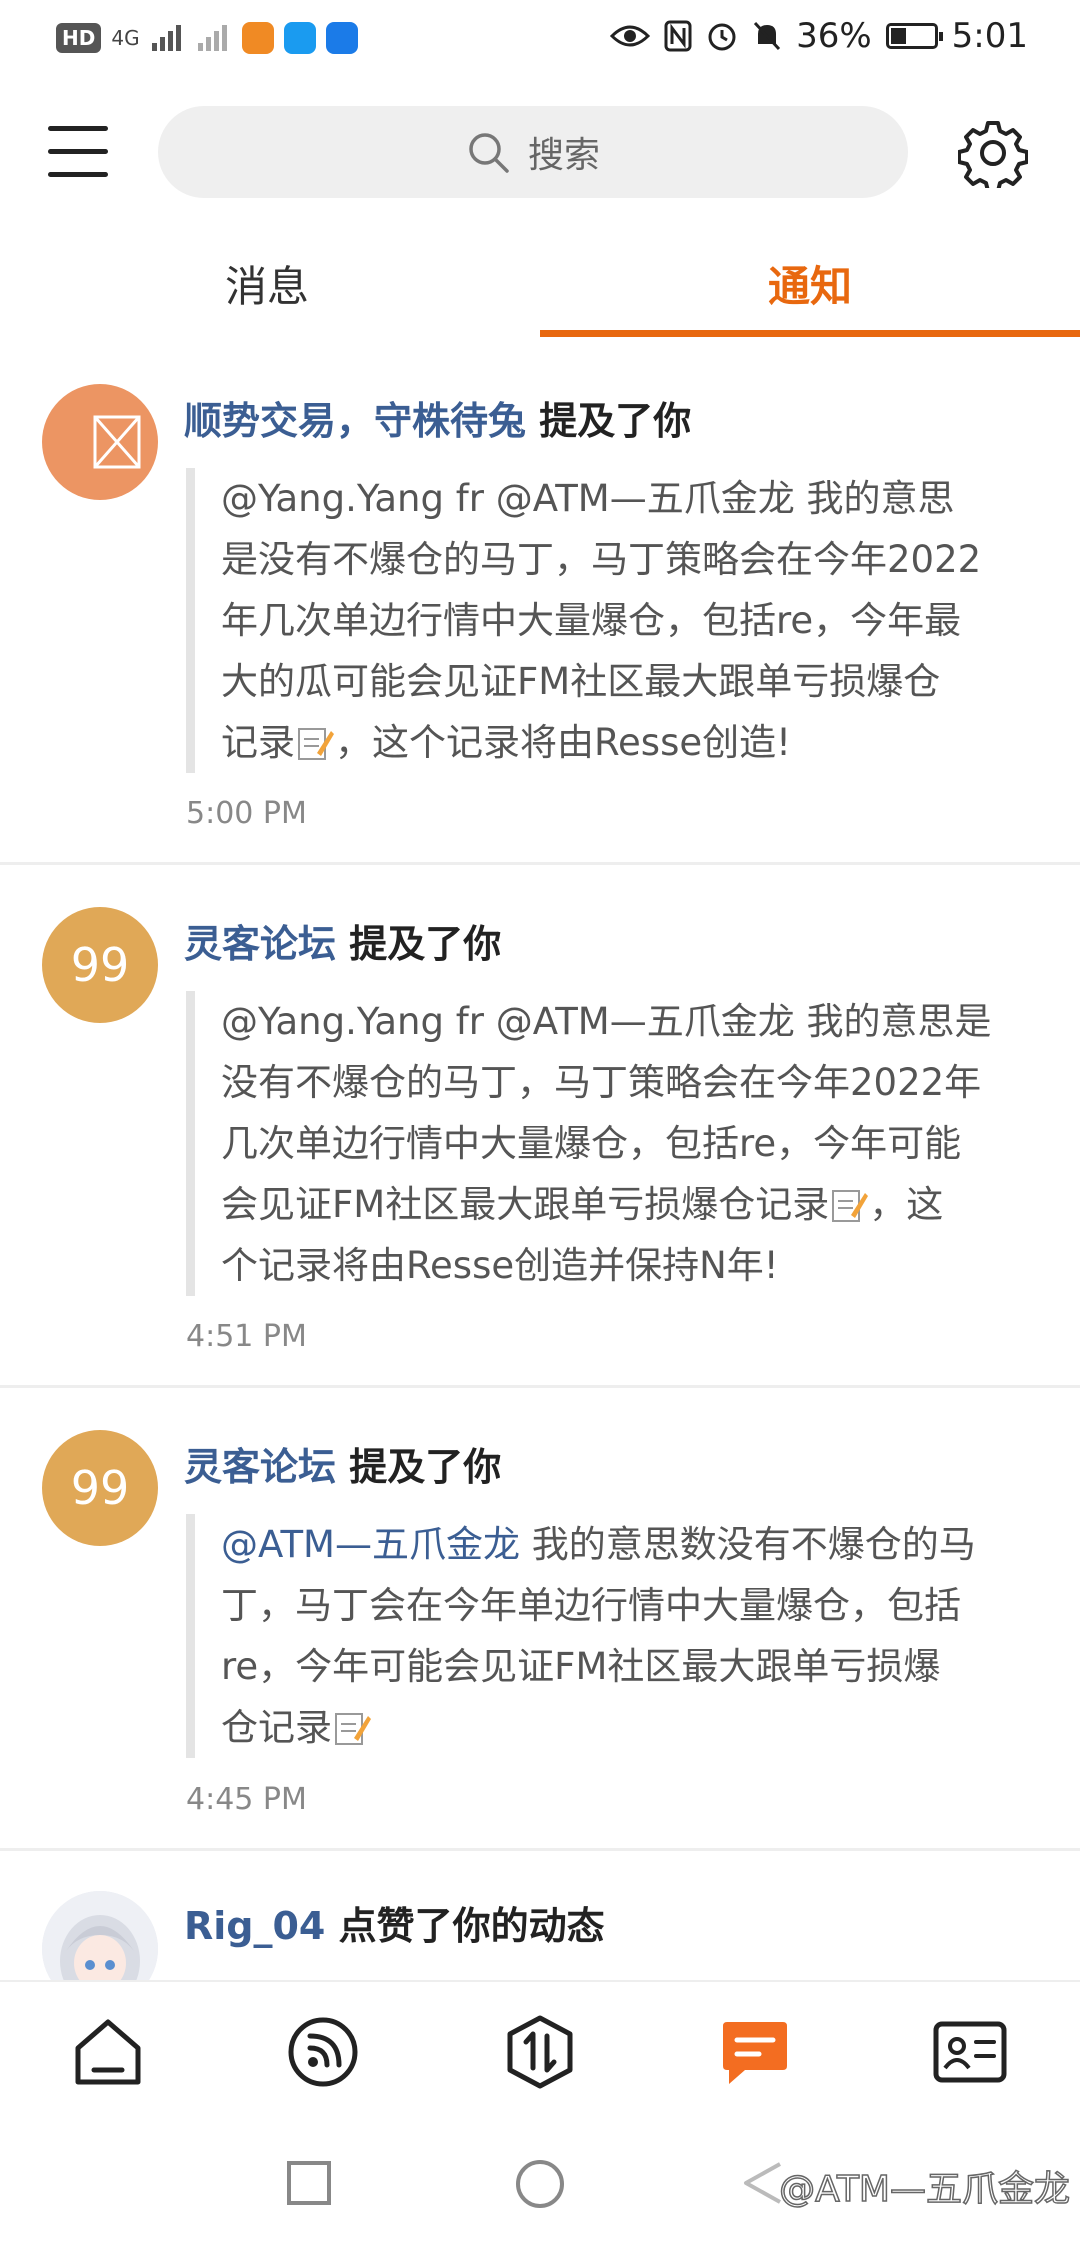  I want to click on message-icon, so click(755, 2052).